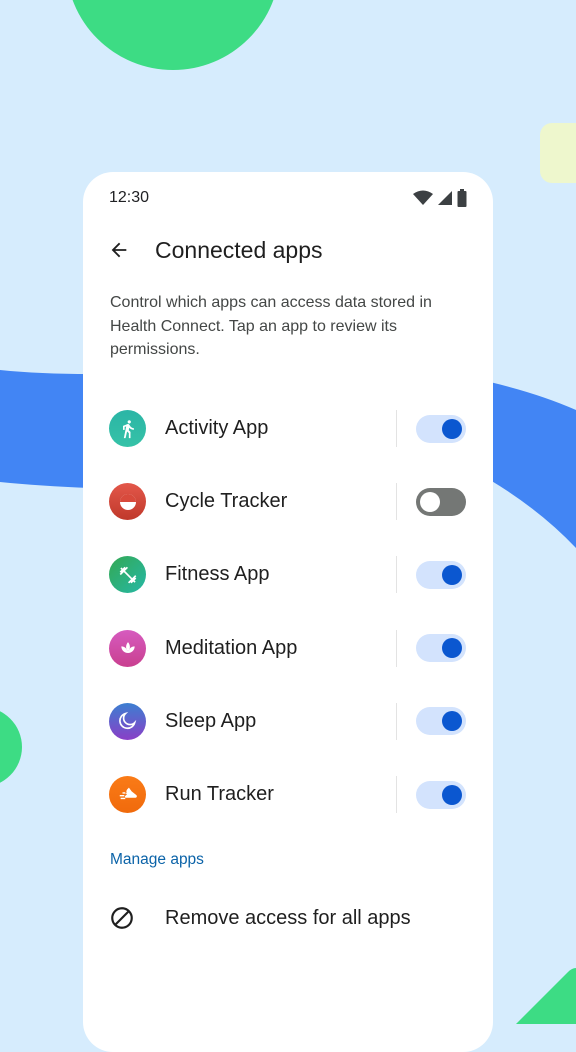 Image resolution: width=576 pixels, height=1052 pixels. Describe the element at coordinates (239, 249) in the screenshot. I see `page-title: Connected apps` at that location.